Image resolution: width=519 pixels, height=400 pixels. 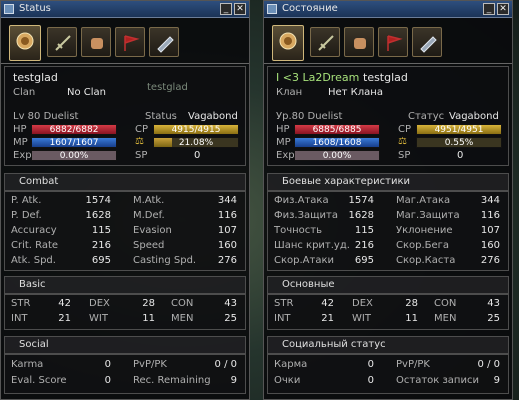 I want to click on attr-value: 25, so click(x=493, y=318).